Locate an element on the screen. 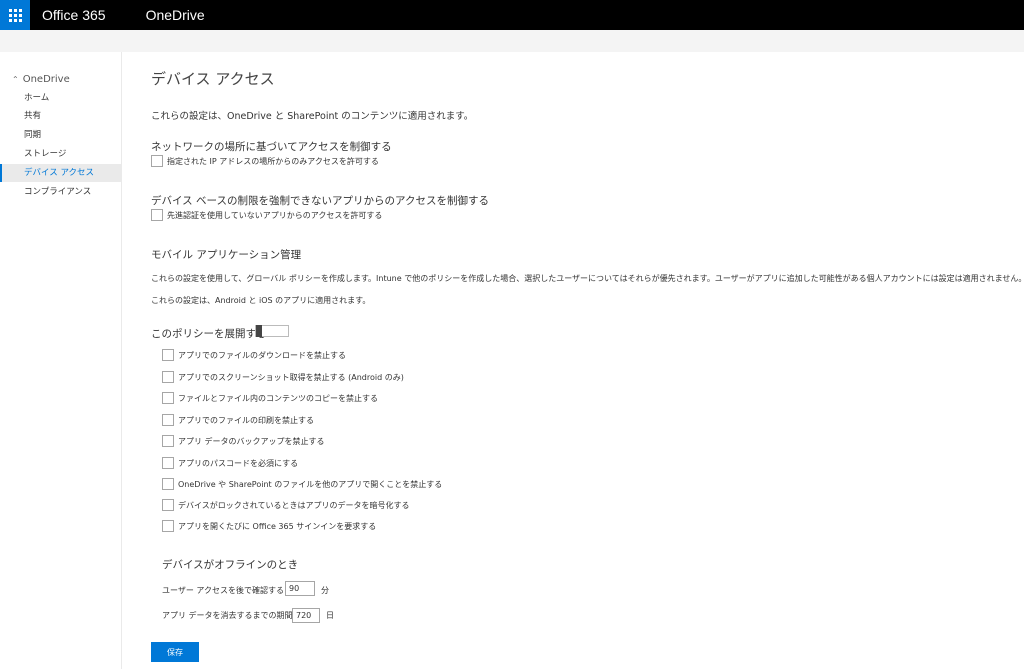 The height and width of the screenshot is (669, 1024). nav-item-home: ホーム is located at coordinates (61, 98).